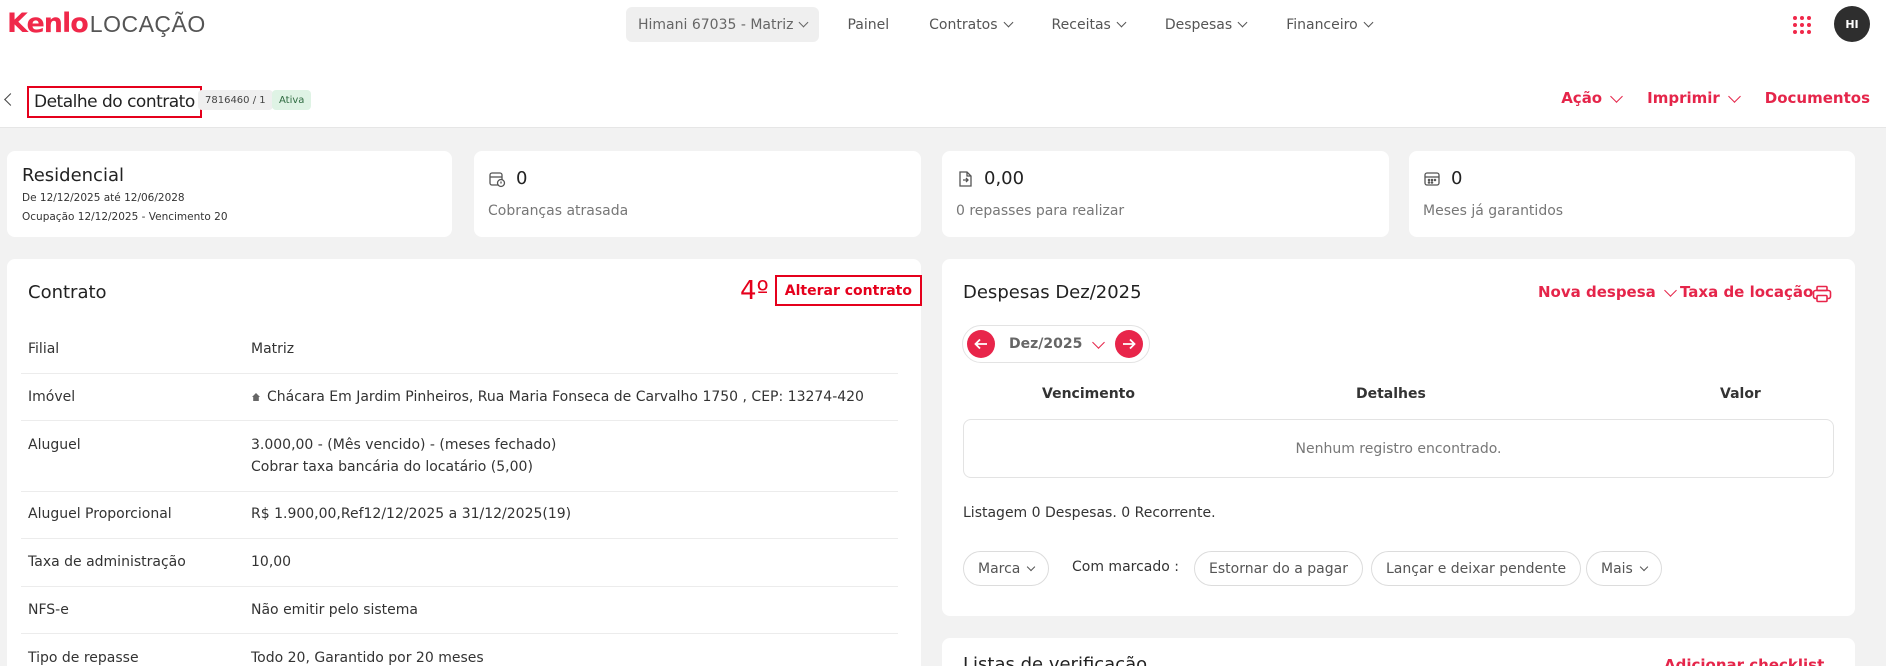 Image resolution: width=1886 pixels, height=666 pixels. What do you see at coordinates (963, 24) in the screenshot?
I see `nav-label: Contratos` at bounding box center [963, 24].